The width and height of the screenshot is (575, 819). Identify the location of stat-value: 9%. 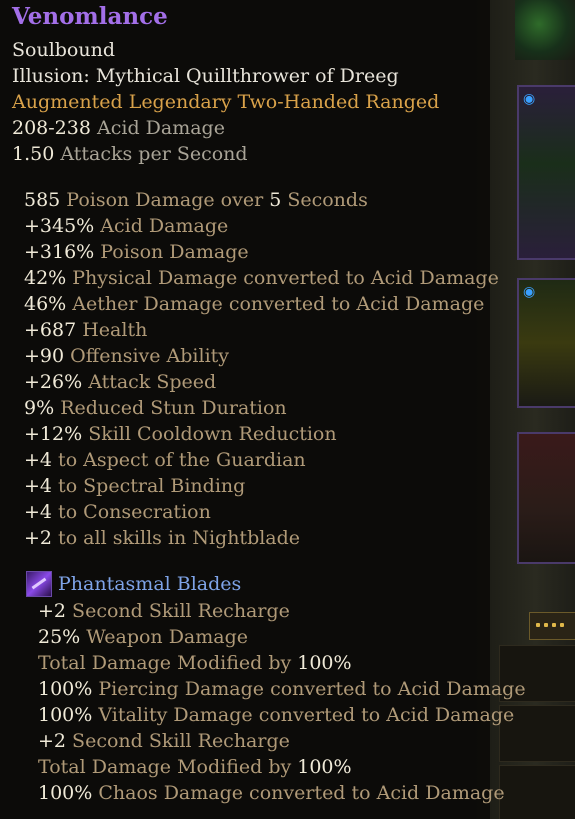
(39, 408).